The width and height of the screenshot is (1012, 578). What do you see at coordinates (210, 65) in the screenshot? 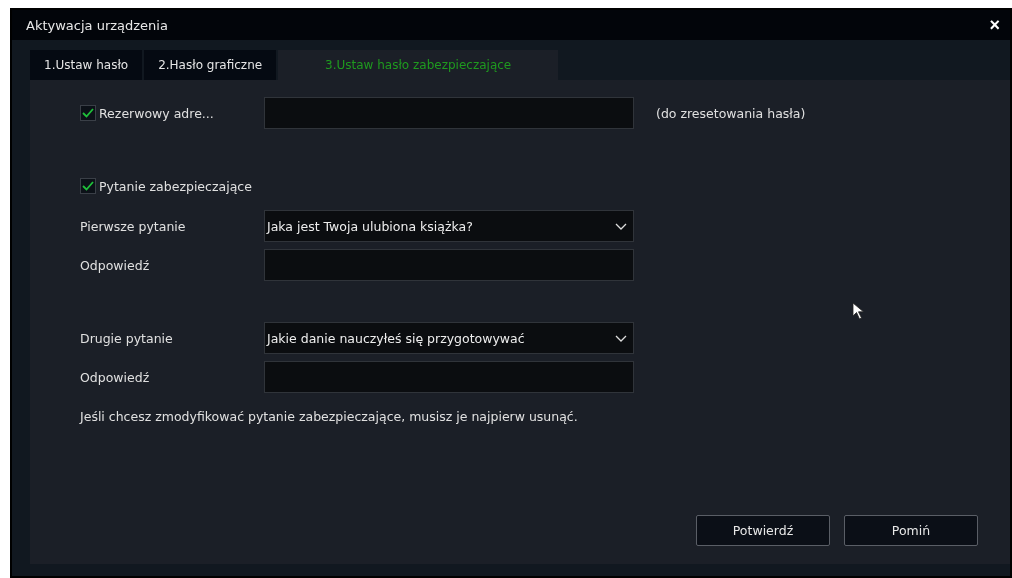
I see `tab: 2.Hasło graficzne` at bounding box center [210, 65].